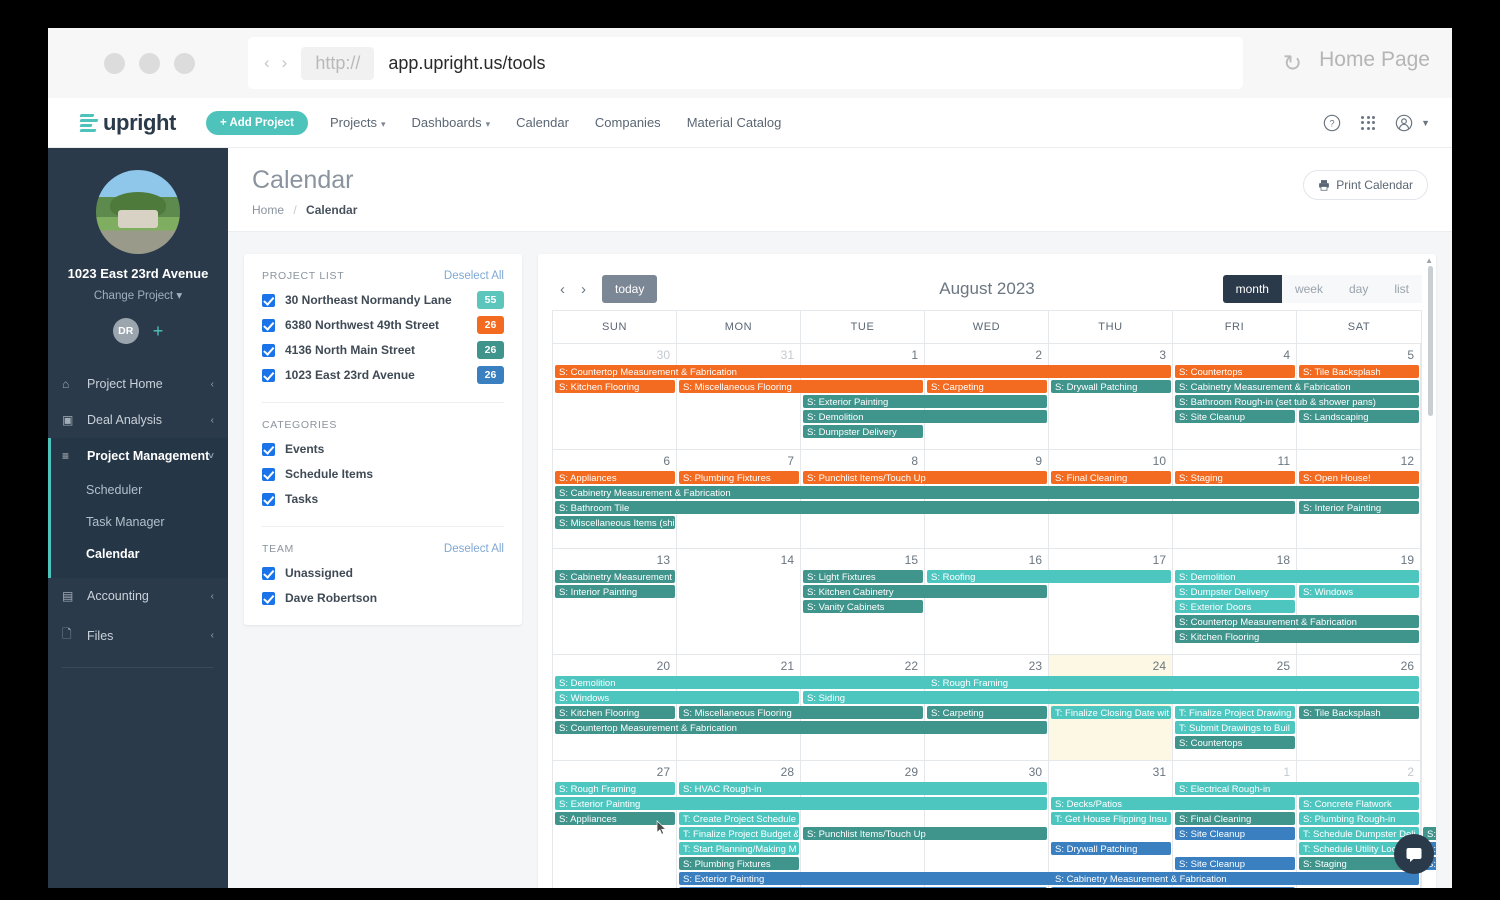 The width and height of the screenshot is (1500, 900). What do you see at coordinates (383, 598) in the screenshot?
I see `team-filter-row: Dave Robertson` at bounding box center [383, 598].